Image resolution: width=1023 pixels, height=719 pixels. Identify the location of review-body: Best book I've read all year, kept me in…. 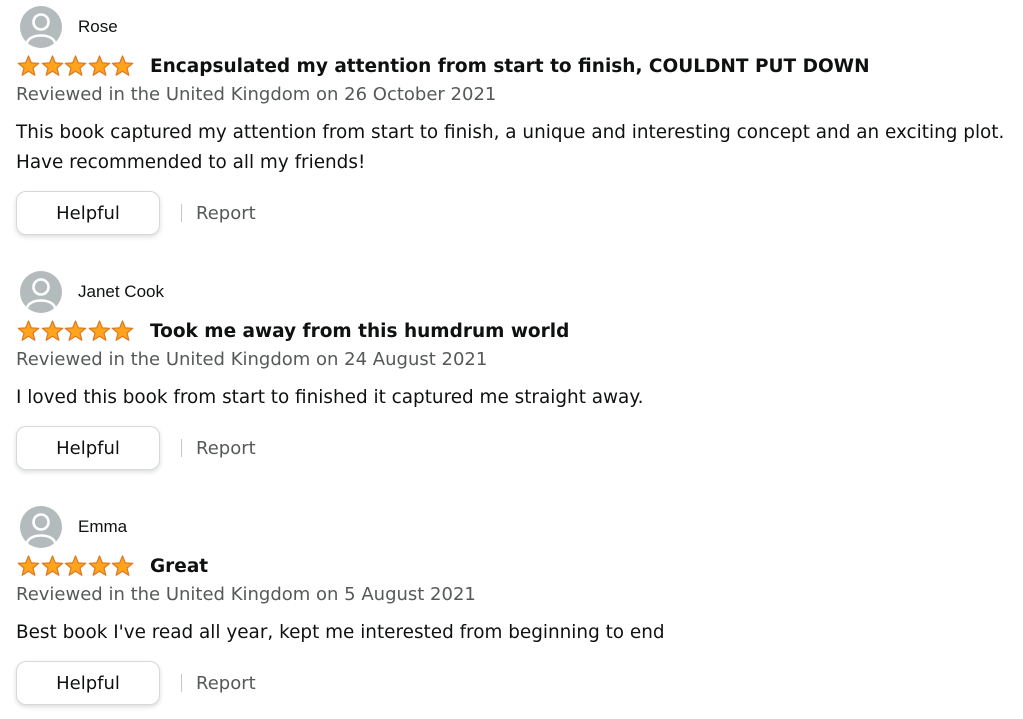
(340, 632).